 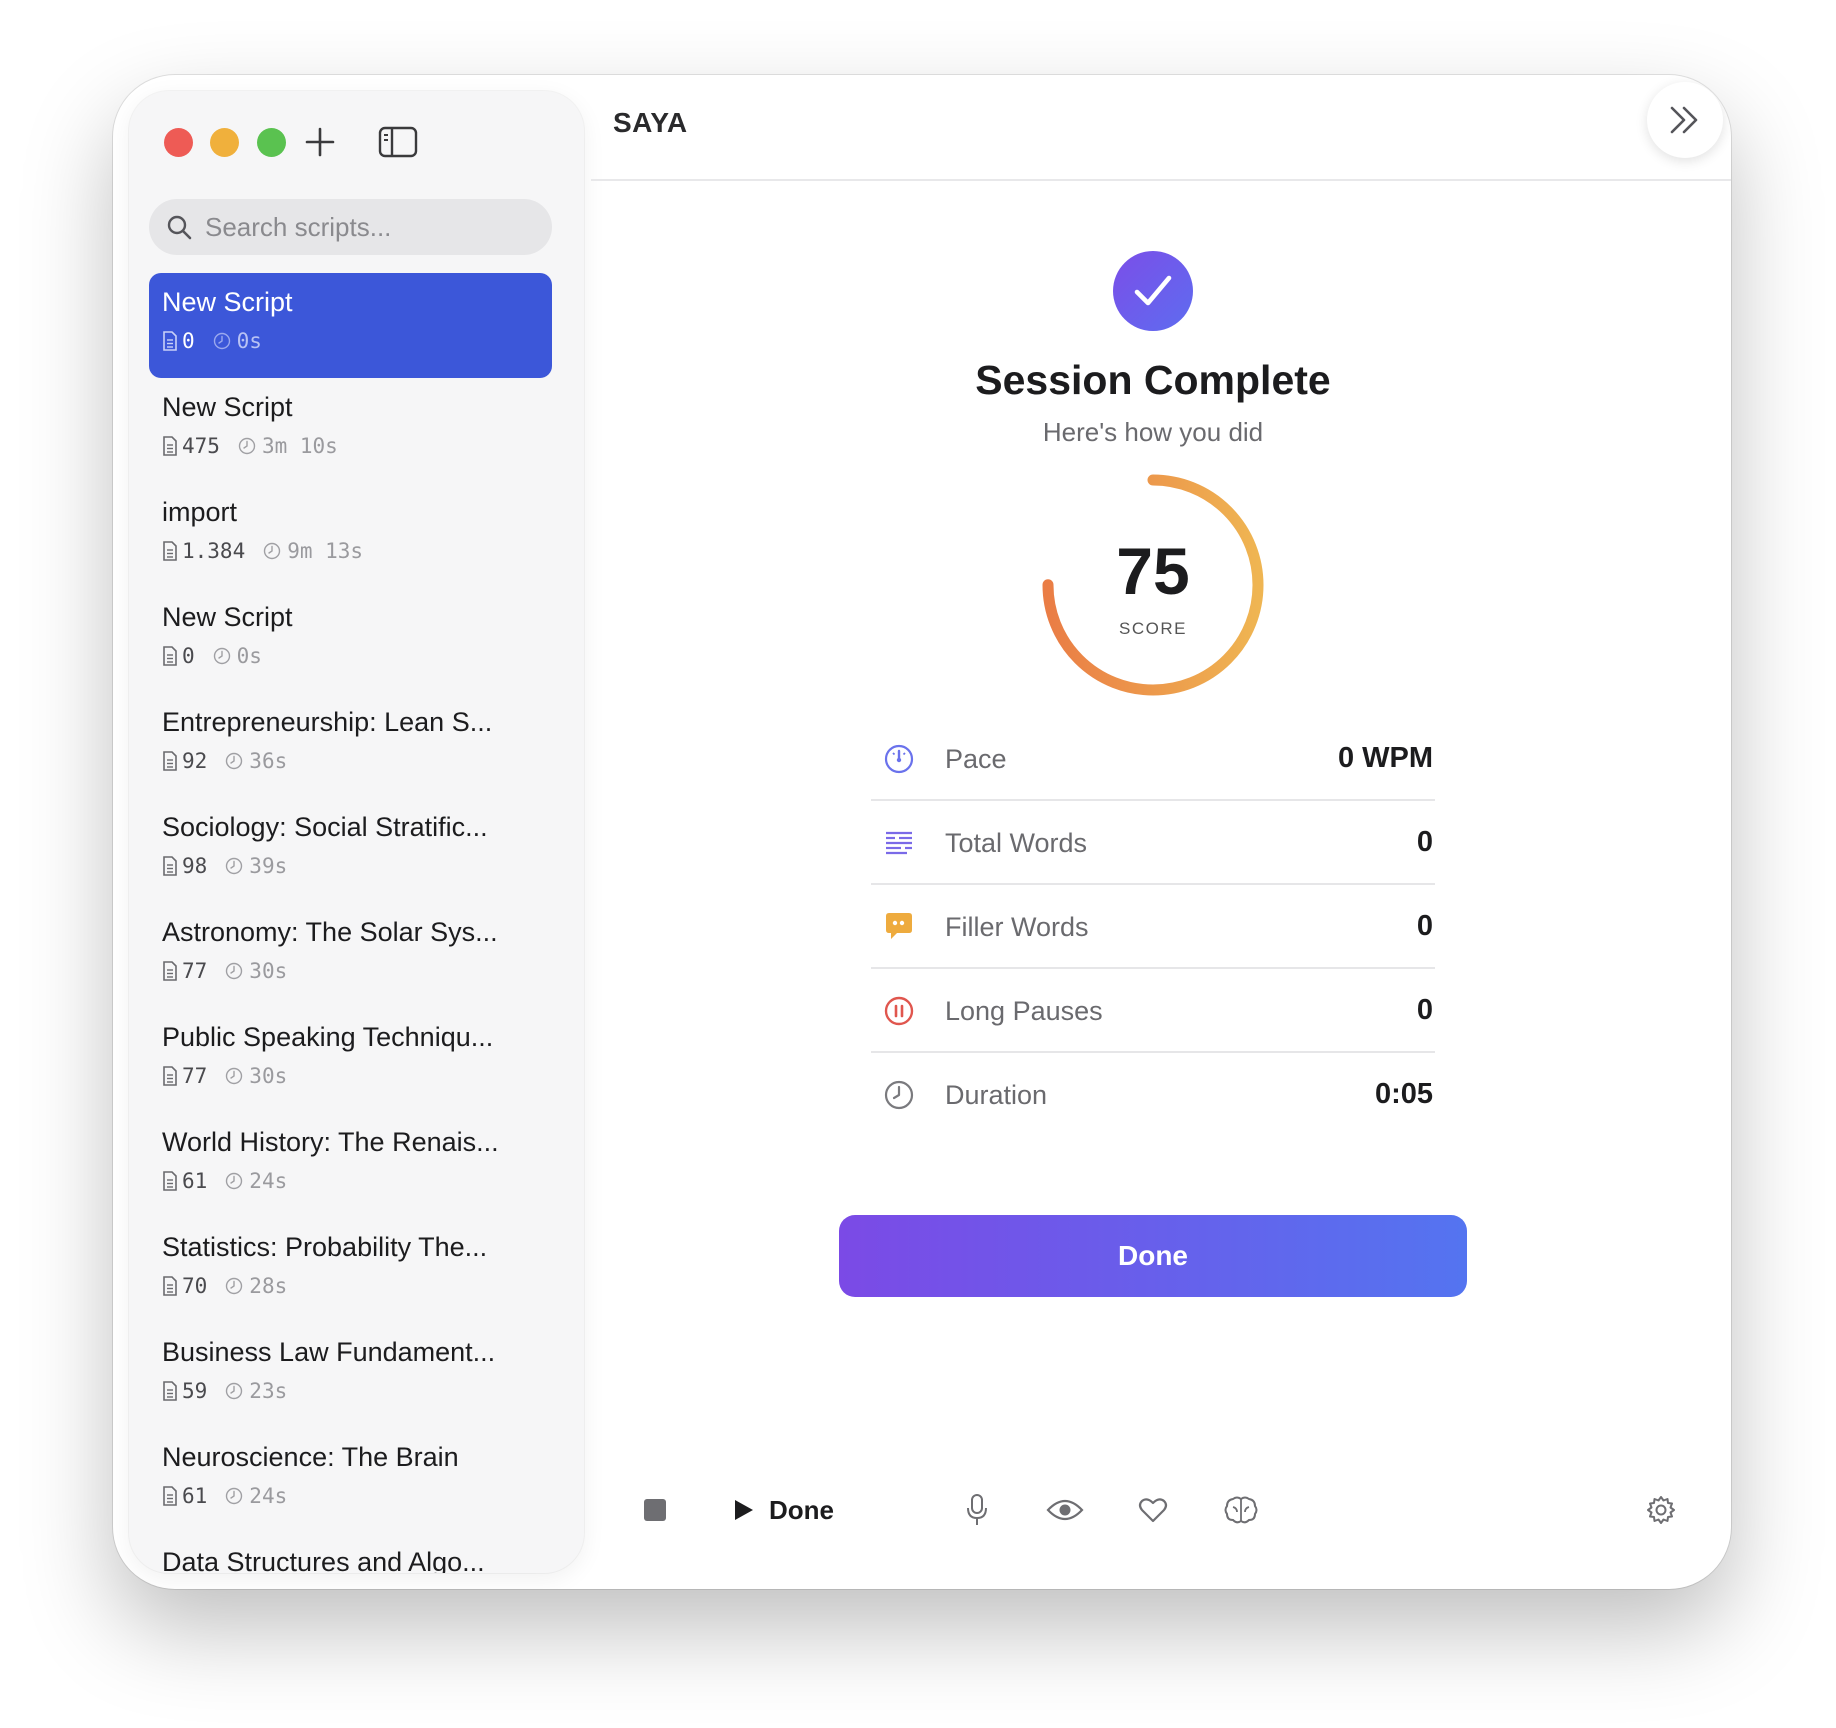 What do you see at coordinates (977, 1510) in the screenshot?
I see `microphone-button` at bounding box center [977, 1510].